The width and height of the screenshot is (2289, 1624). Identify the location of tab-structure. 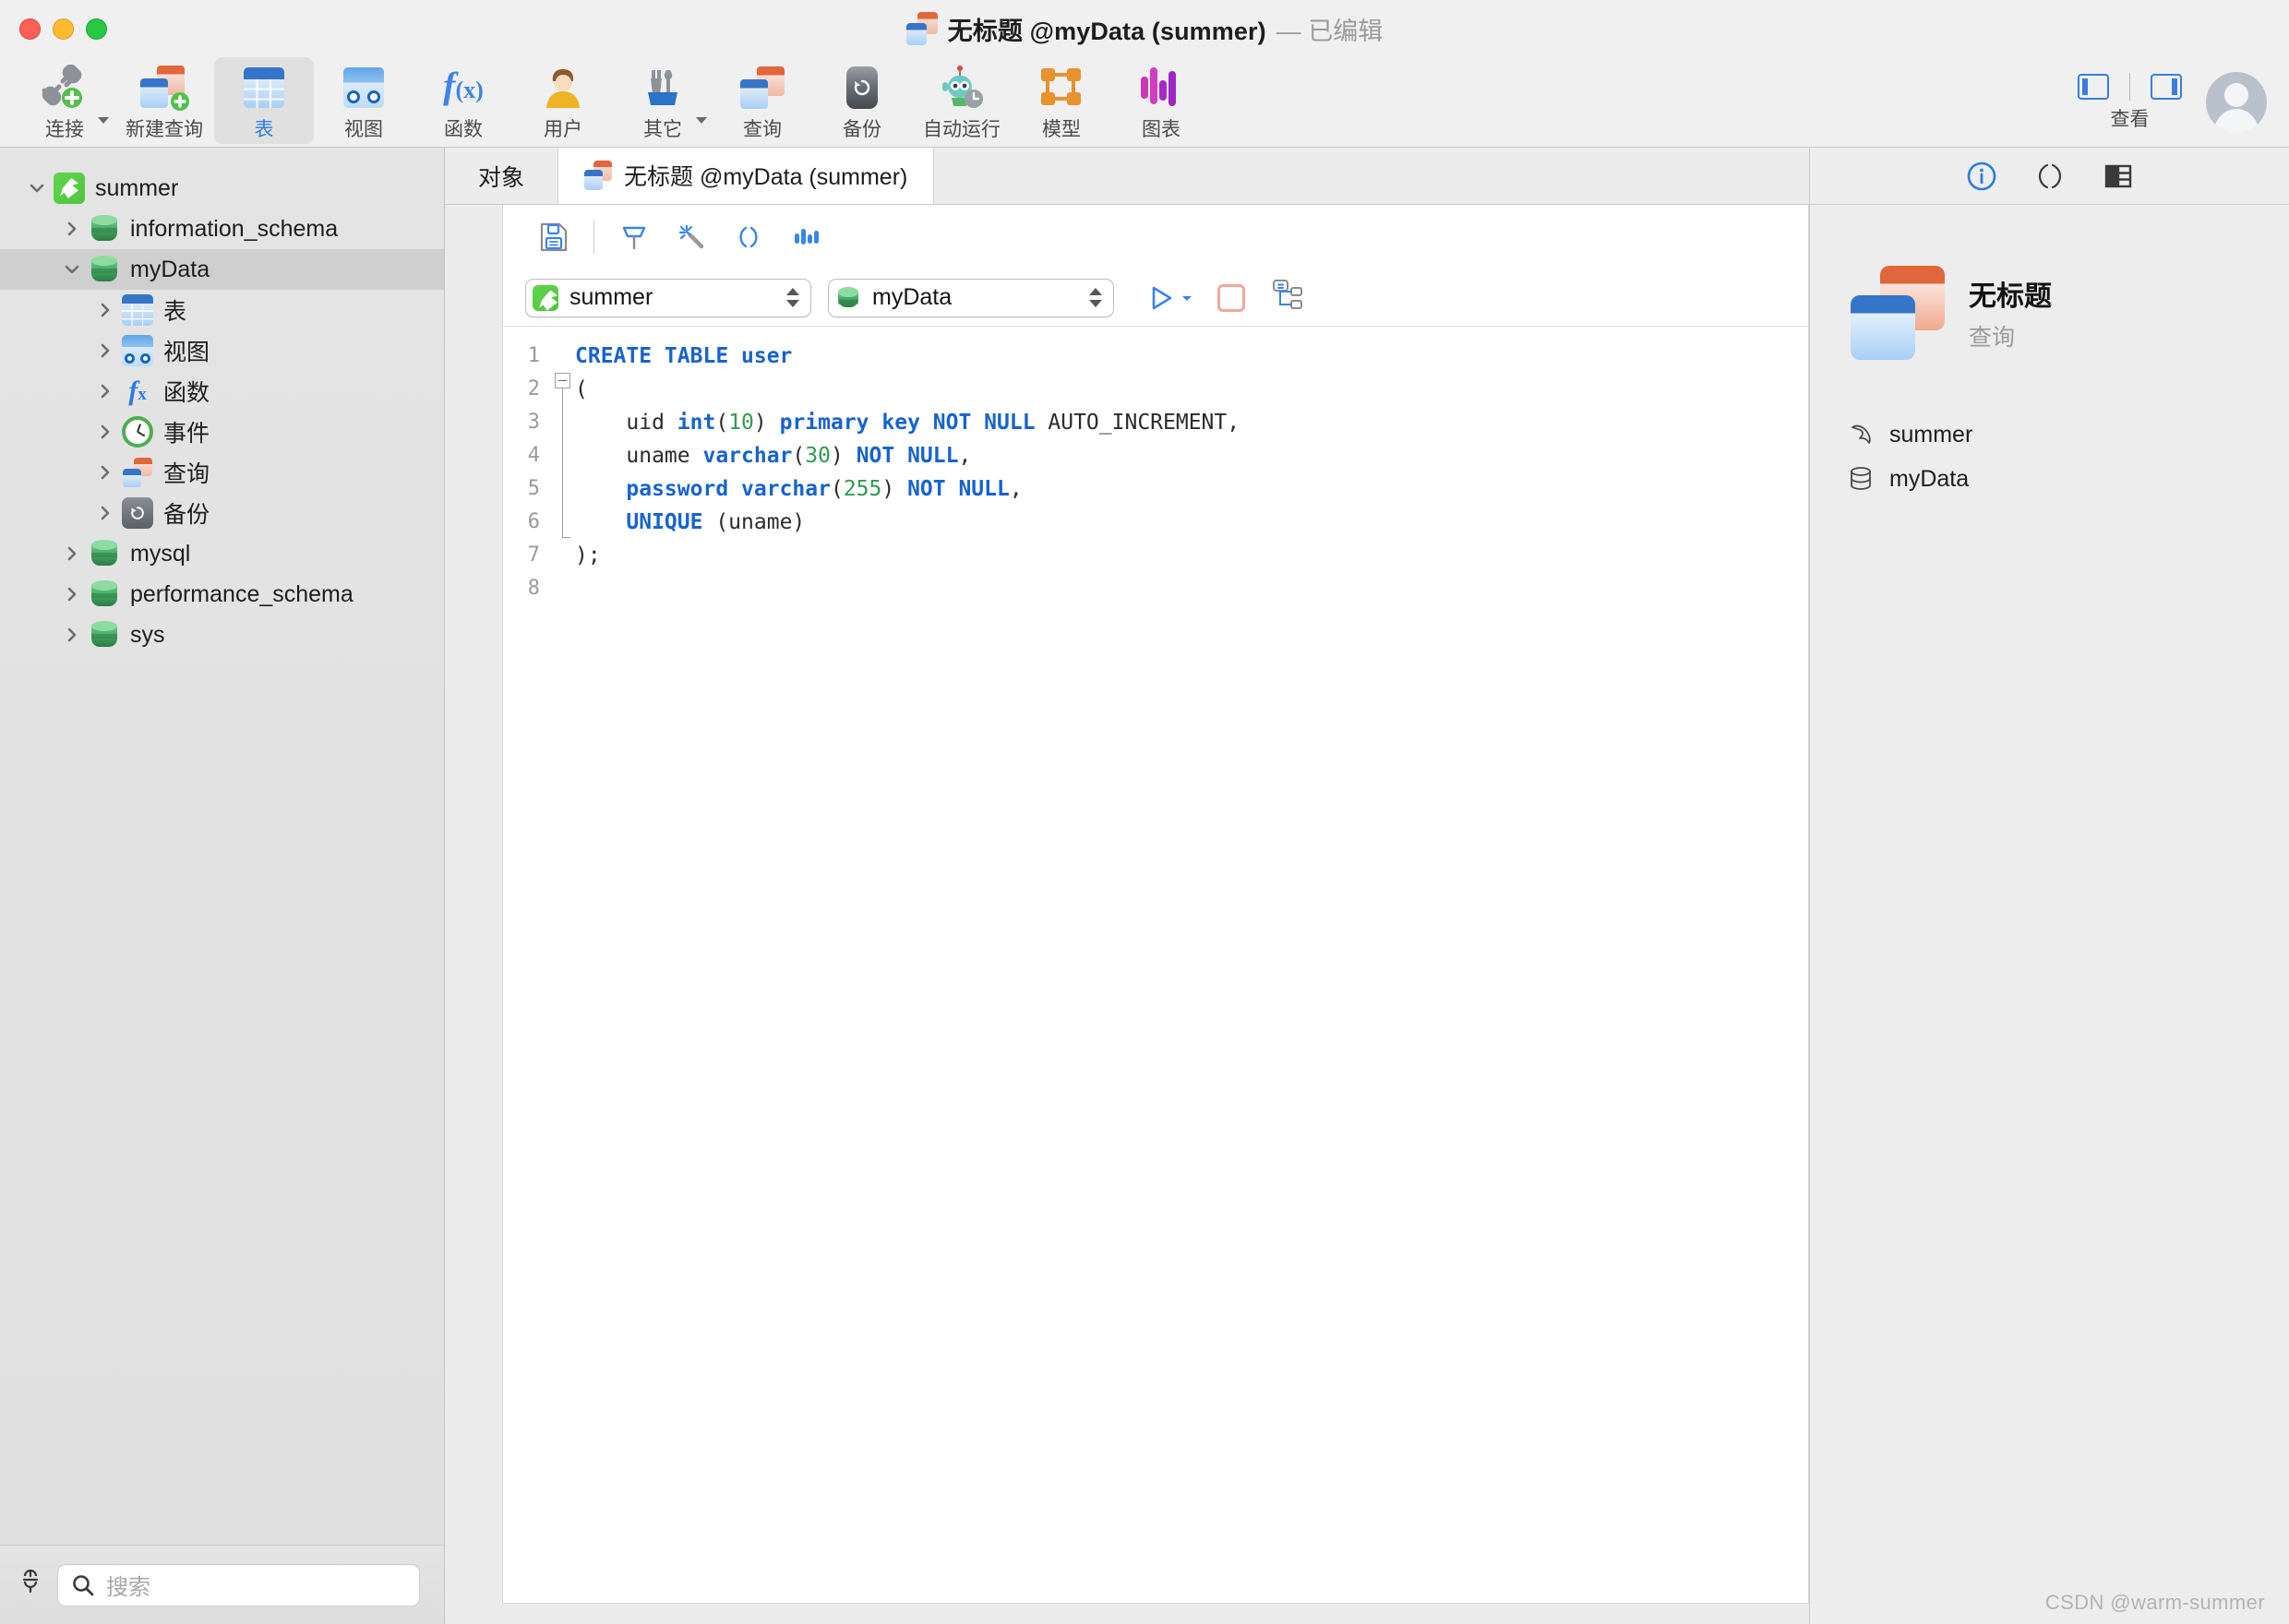
(2118, 176).